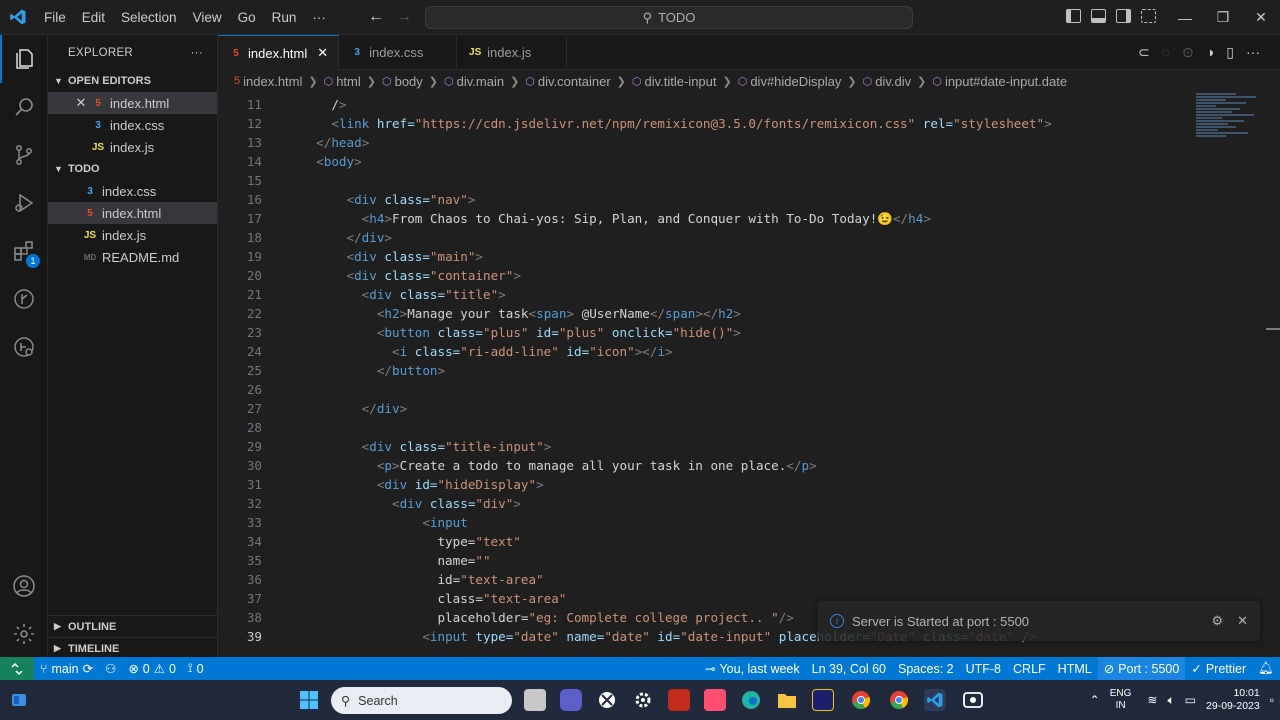 This screenshot has height=720, width=1280. What do you see at coordinates (1170, 700) in the screenshot?
I see `volume-icon: 🔈︎` at bounding box center [1170, 700].